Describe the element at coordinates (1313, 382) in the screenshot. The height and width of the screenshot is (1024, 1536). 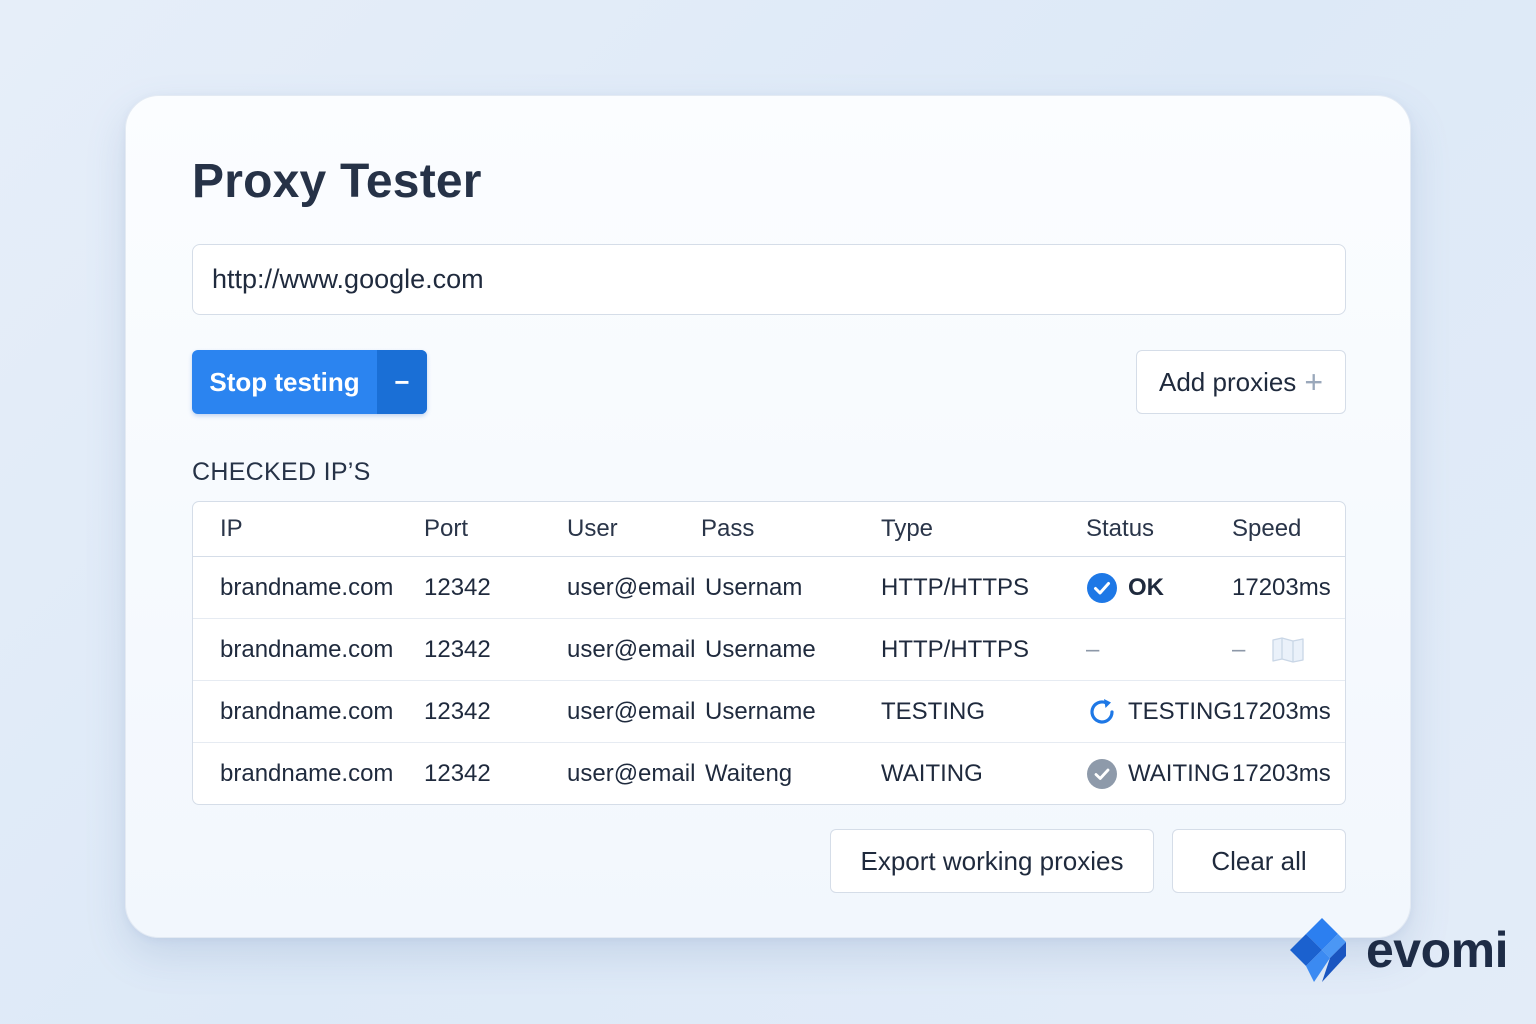
I see `plus-icon: +` at that location.